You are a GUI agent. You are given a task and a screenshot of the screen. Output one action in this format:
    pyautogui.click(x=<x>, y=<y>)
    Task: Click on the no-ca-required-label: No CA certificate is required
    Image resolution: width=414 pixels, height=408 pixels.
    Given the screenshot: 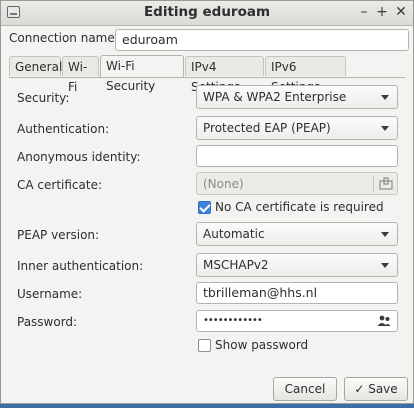 What is the action you would take?
    pyautogui.click(x=299, y=207)
    